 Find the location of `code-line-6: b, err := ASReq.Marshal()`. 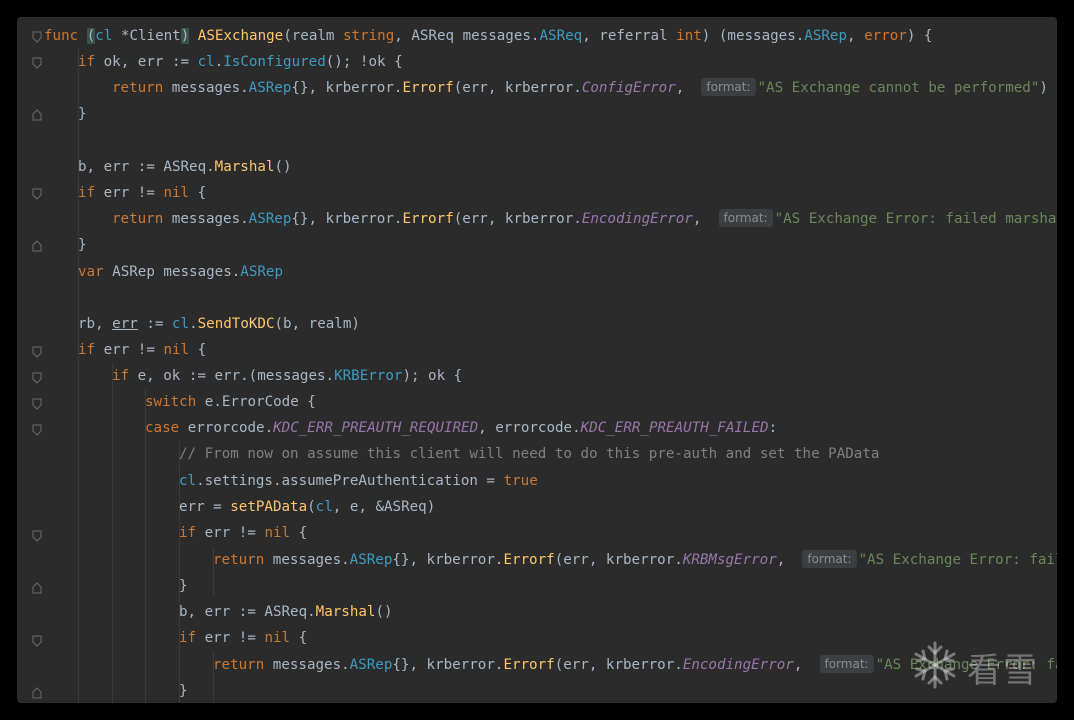

code-line-6: b, err := ASReq.Marshal() is located at coordinates (185, 167).